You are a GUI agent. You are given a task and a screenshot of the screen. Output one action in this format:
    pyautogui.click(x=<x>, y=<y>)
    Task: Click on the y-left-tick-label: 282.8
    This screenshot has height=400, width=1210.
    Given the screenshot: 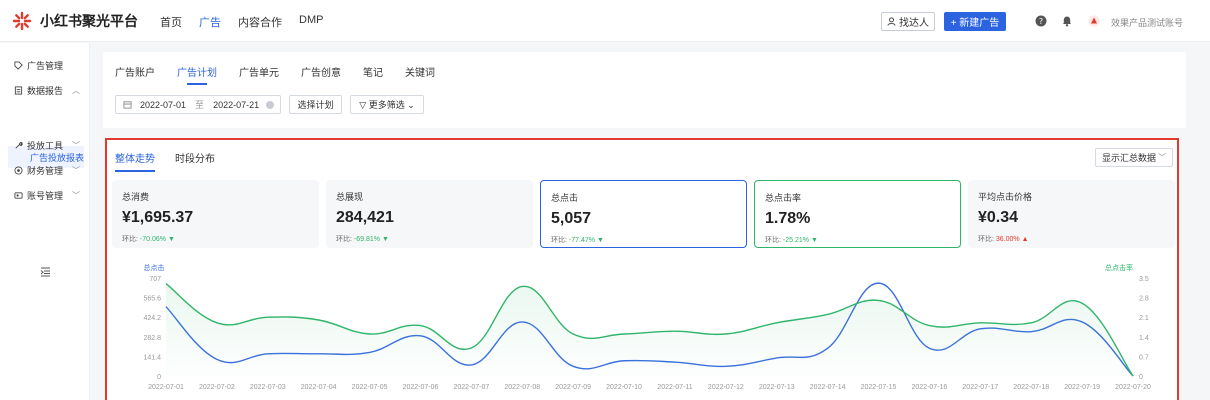 What is the action you would take?
    pyautogui.click(x=152, y=338)
    